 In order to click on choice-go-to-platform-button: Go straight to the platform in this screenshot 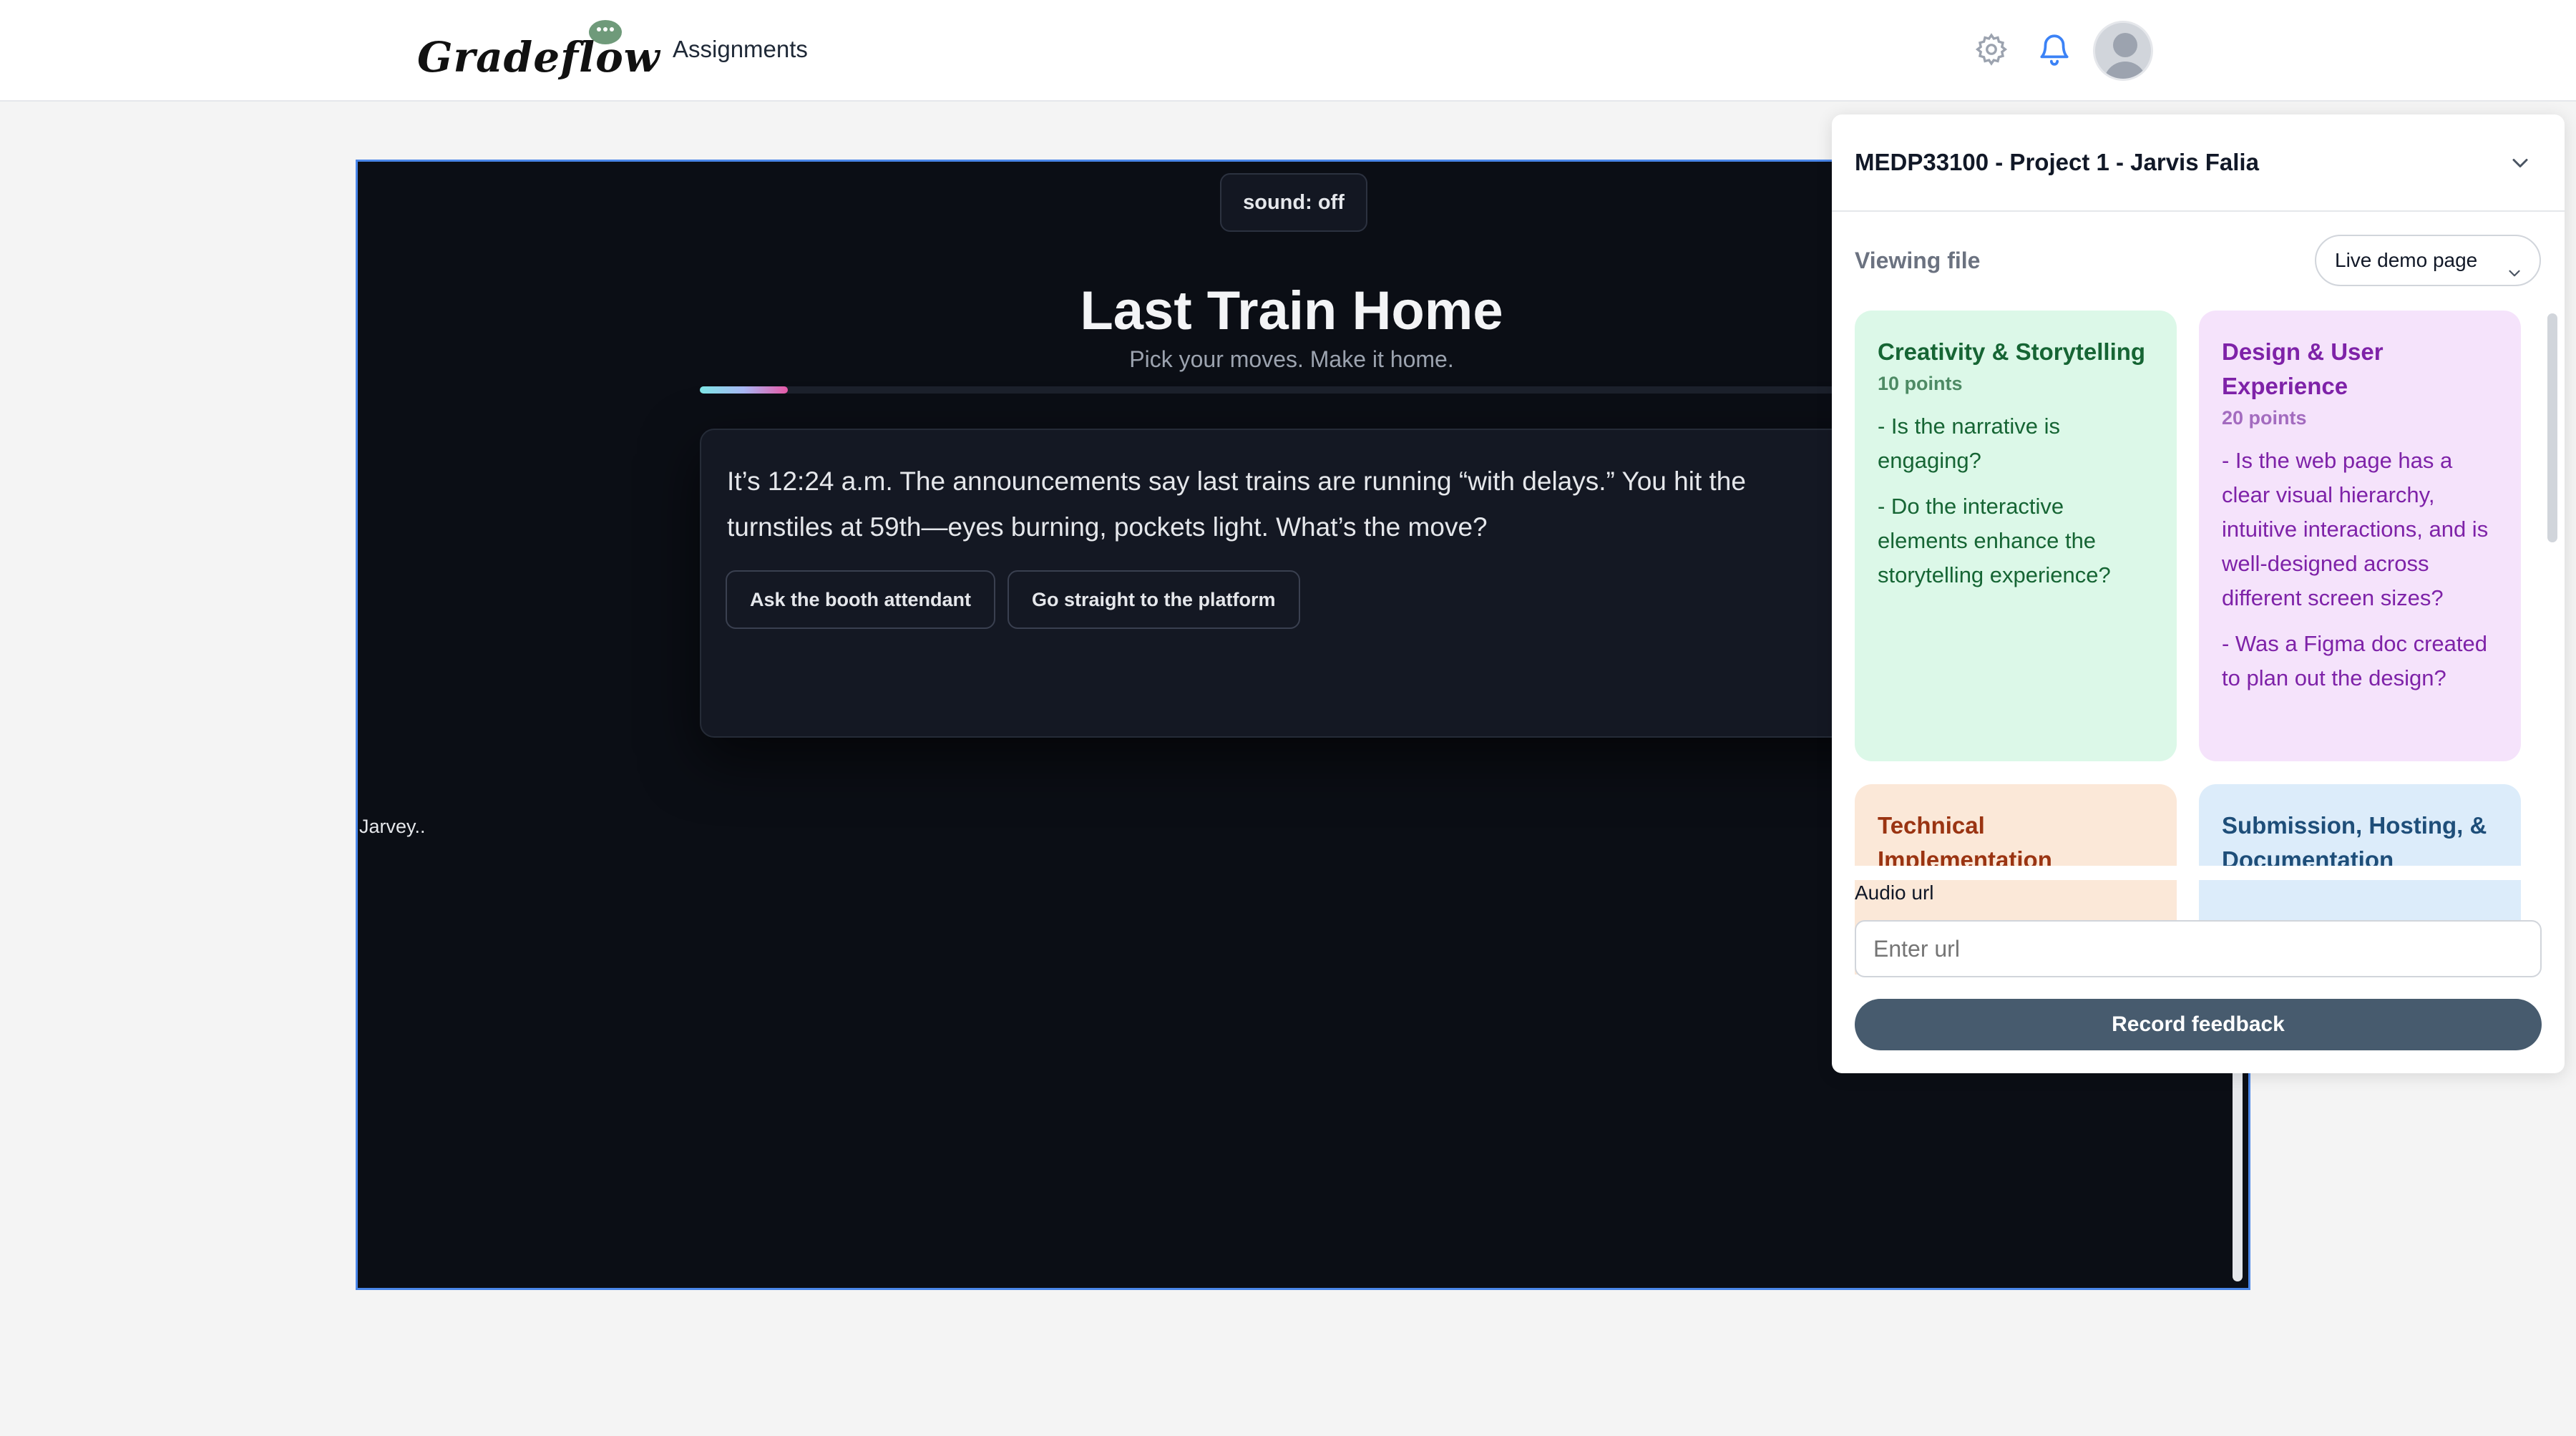, I will do `click(1154, 599)`.